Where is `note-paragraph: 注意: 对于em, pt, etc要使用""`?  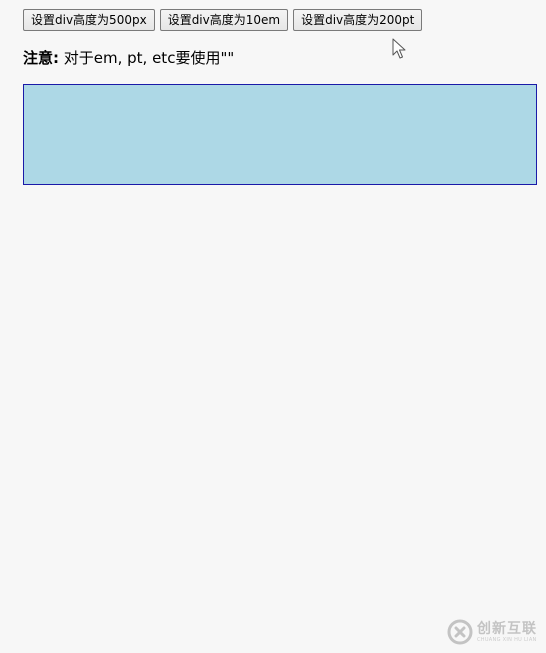
note-paragraph: 注意: 对于em, pt, etc要使用"" is located at coordinates (128, 58).